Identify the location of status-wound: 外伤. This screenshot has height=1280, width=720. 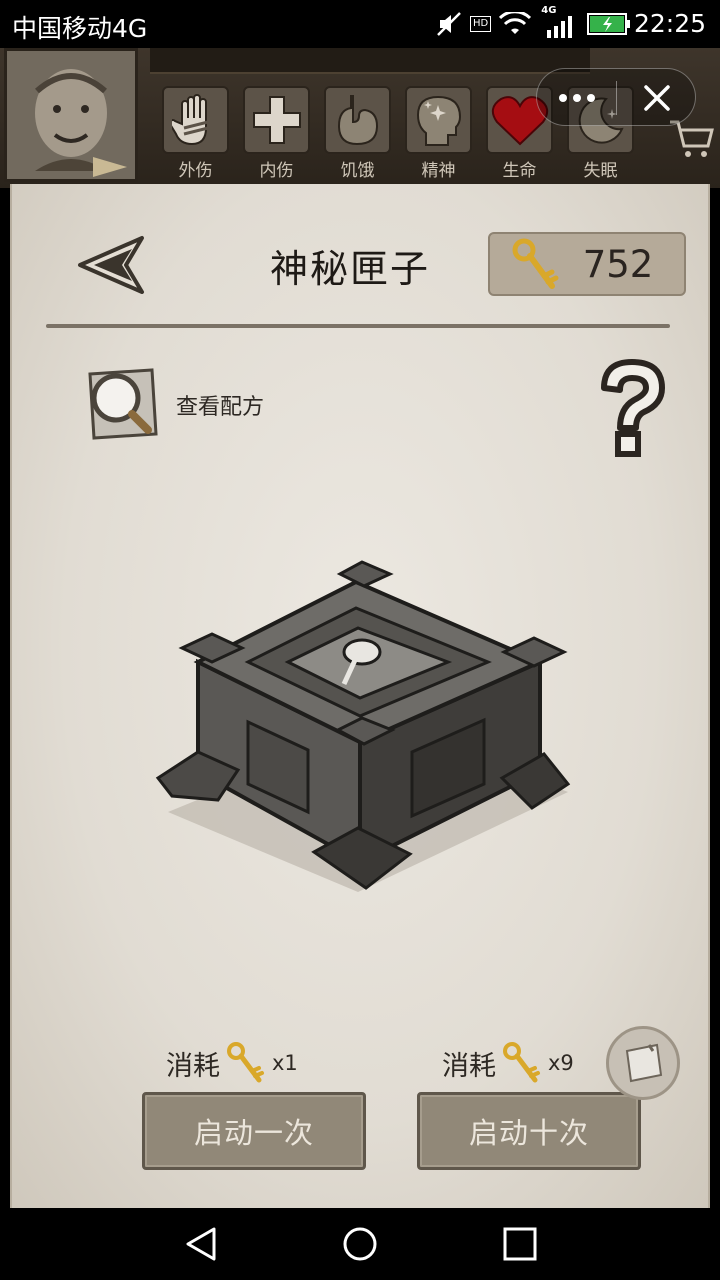
(195, 133).